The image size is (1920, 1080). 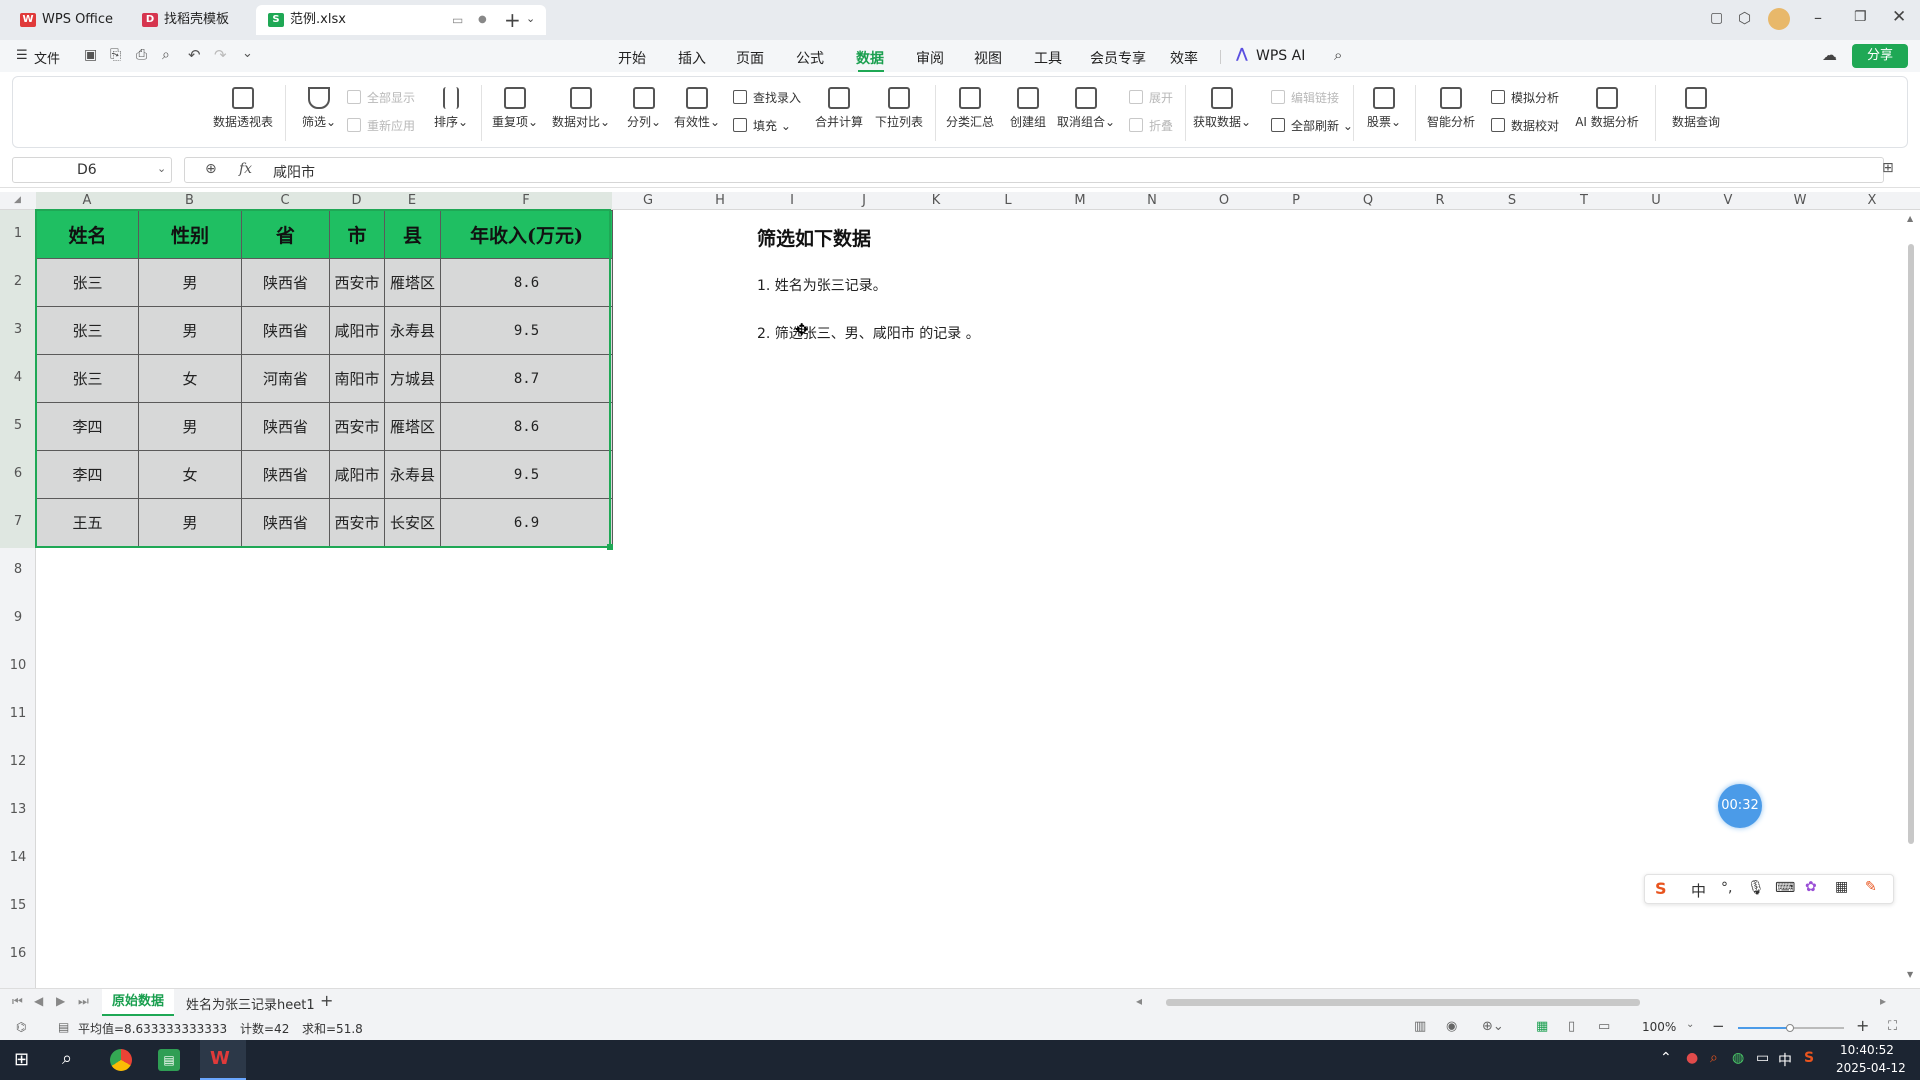 I want to click on row-header-2: 2, so click(x=18, y=281).